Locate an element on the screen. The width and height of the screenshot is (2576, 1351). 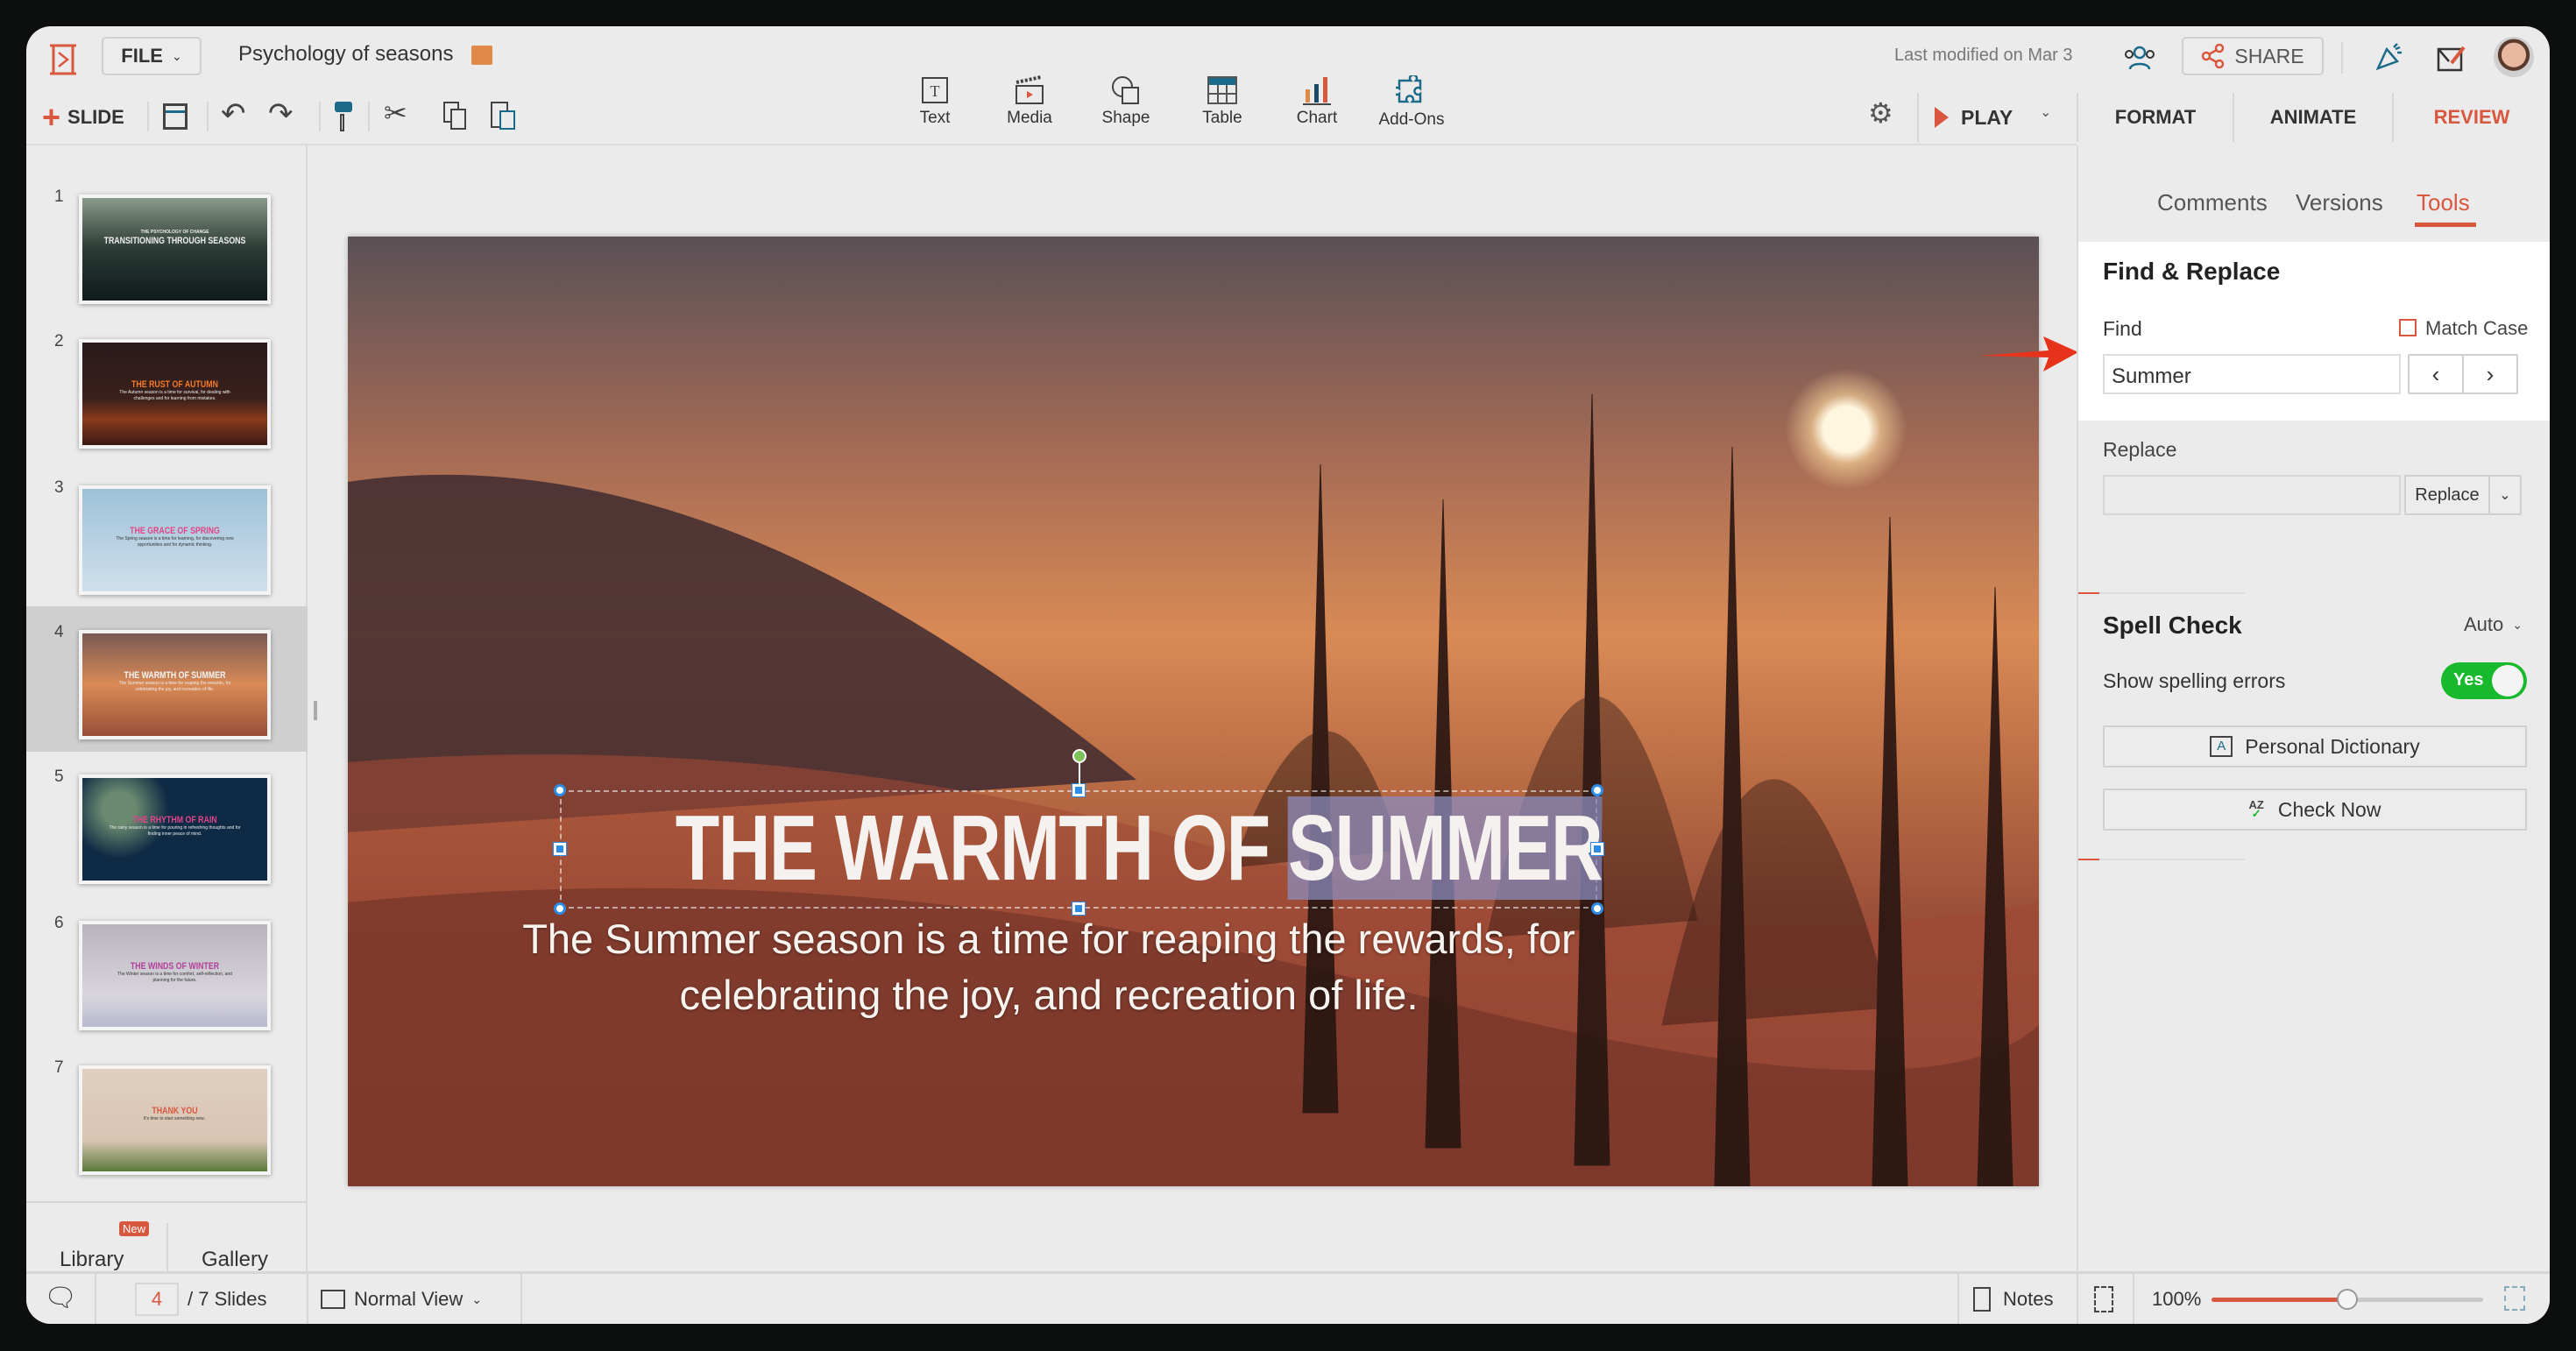
zoom-slider-handle is located at coordinates (2347, 1299).